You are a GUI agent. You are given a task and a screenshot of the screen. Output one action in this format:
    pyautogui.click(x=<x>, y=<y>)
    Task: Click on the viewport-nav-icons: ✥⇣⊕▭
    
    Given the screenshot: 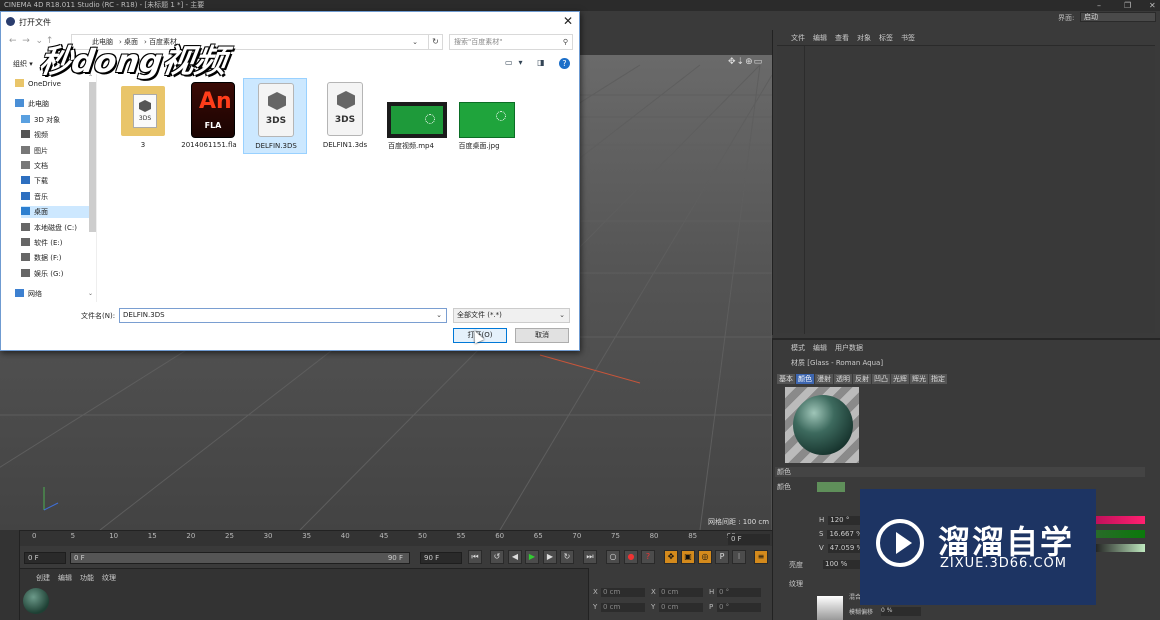 What is the action you would take?
    pyautogui.click(x=745, y=62)
    